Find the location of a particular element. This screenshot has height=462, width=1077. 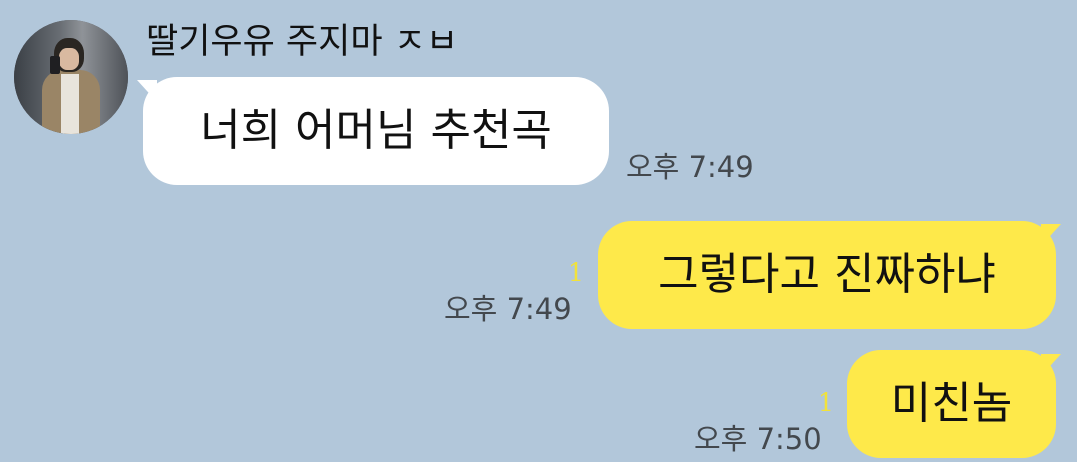

message-text: 미친놈 is located at coordinates (951, 403).